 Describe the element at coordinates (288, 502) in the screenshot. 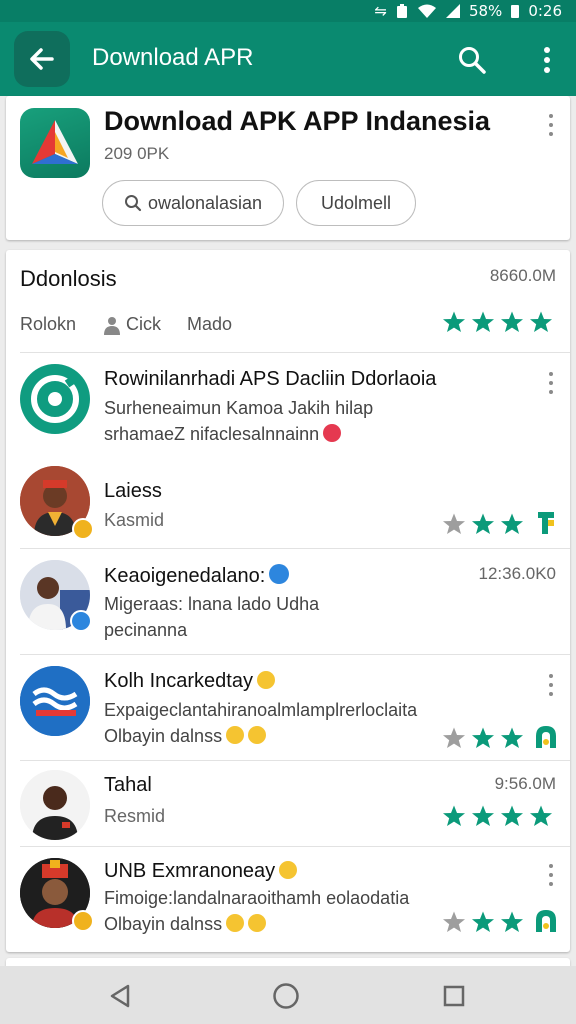

I see `list-item: Laiess Kasmid` at that location.